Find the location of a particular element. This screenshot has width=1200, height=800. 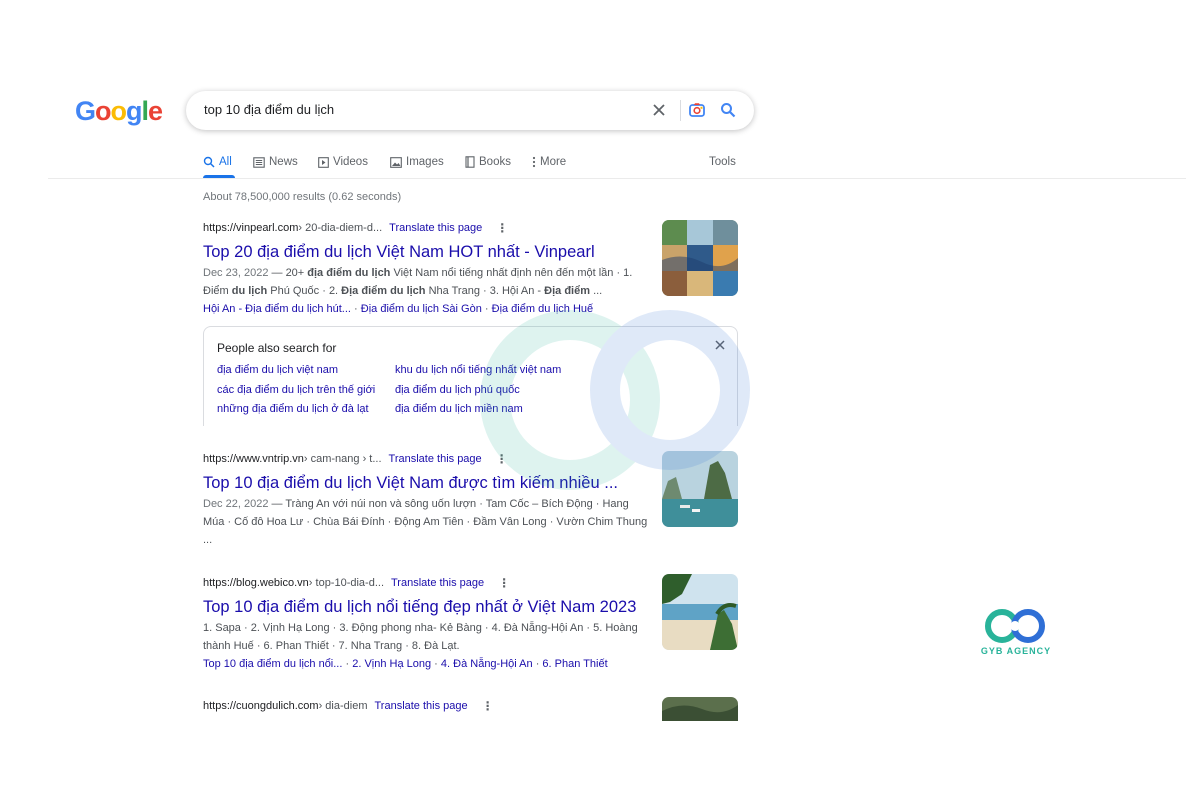

related-search-link: những địa điểm du lịch ở đà lạt is located at coordinates (293, 409).